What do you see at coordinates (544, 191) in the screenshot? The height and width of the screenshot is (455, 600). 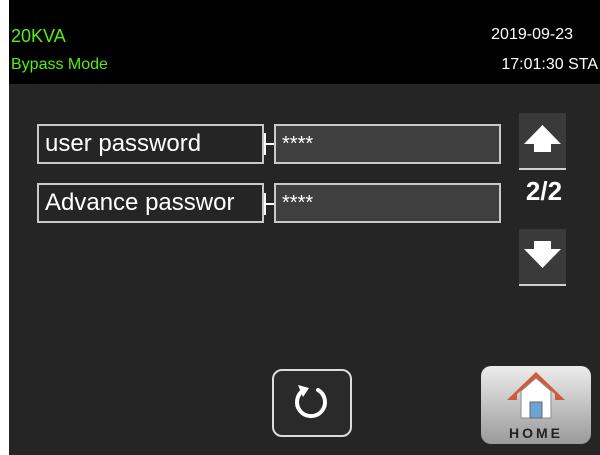 I see `page-indicator: 2/2` at bounding box center [544, 191].